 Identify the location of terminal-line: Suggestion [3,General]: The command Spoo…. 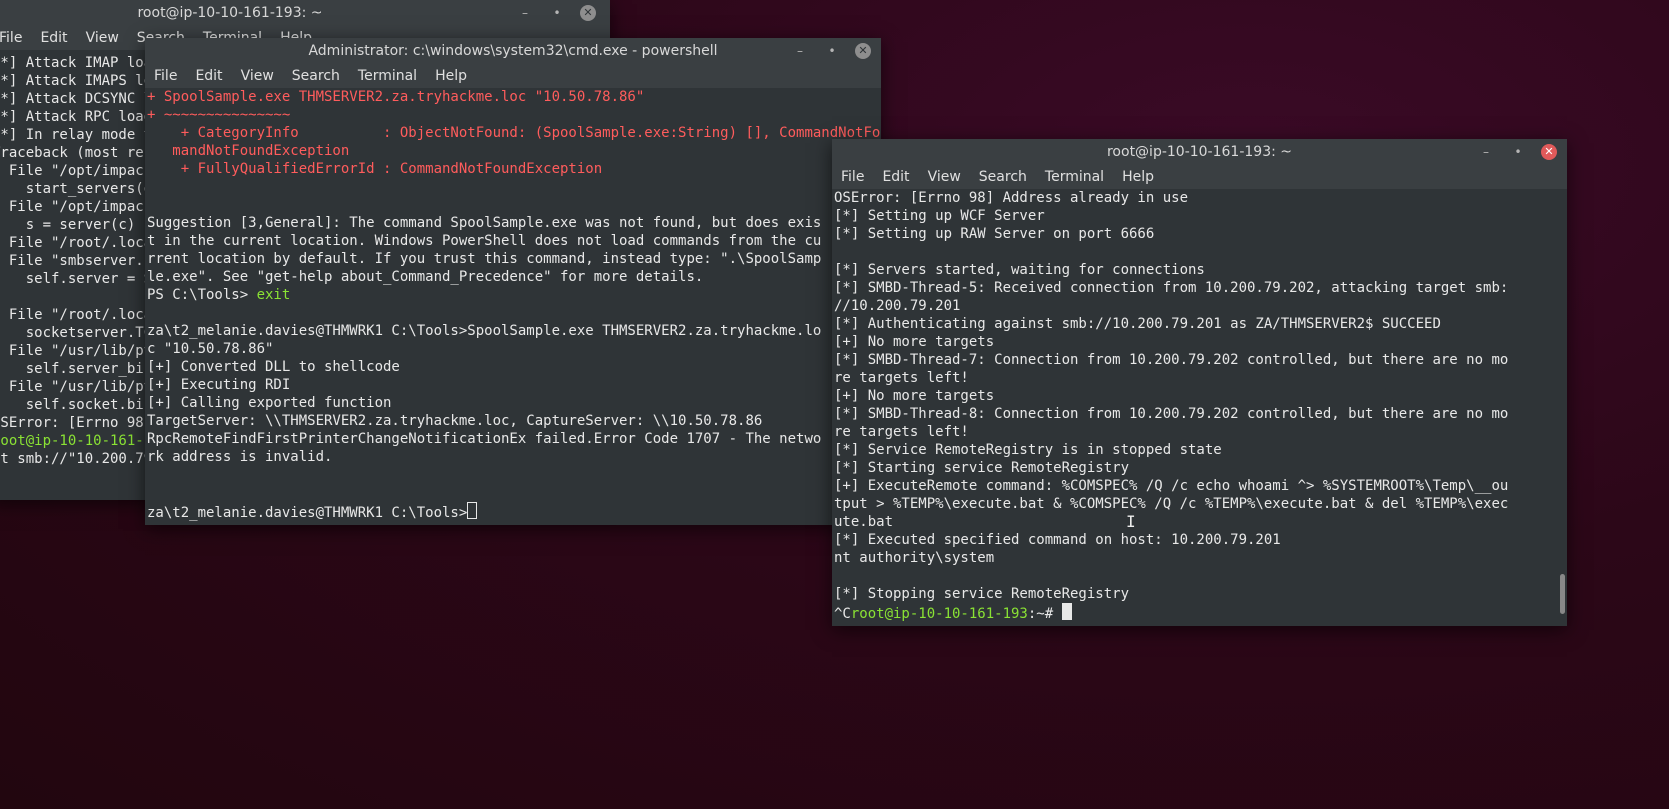
(484, 223).